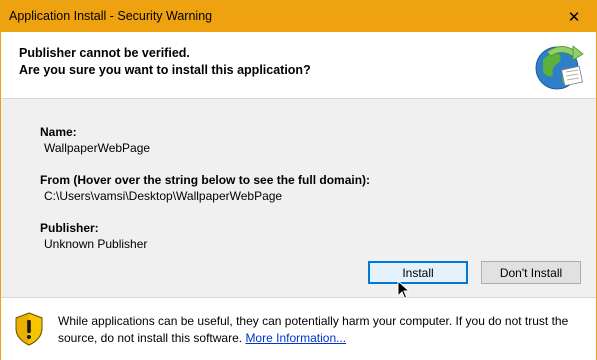  Describe the element at coordinates (58, 132) in the screenshot. I see `name-label: Name:` at that location.